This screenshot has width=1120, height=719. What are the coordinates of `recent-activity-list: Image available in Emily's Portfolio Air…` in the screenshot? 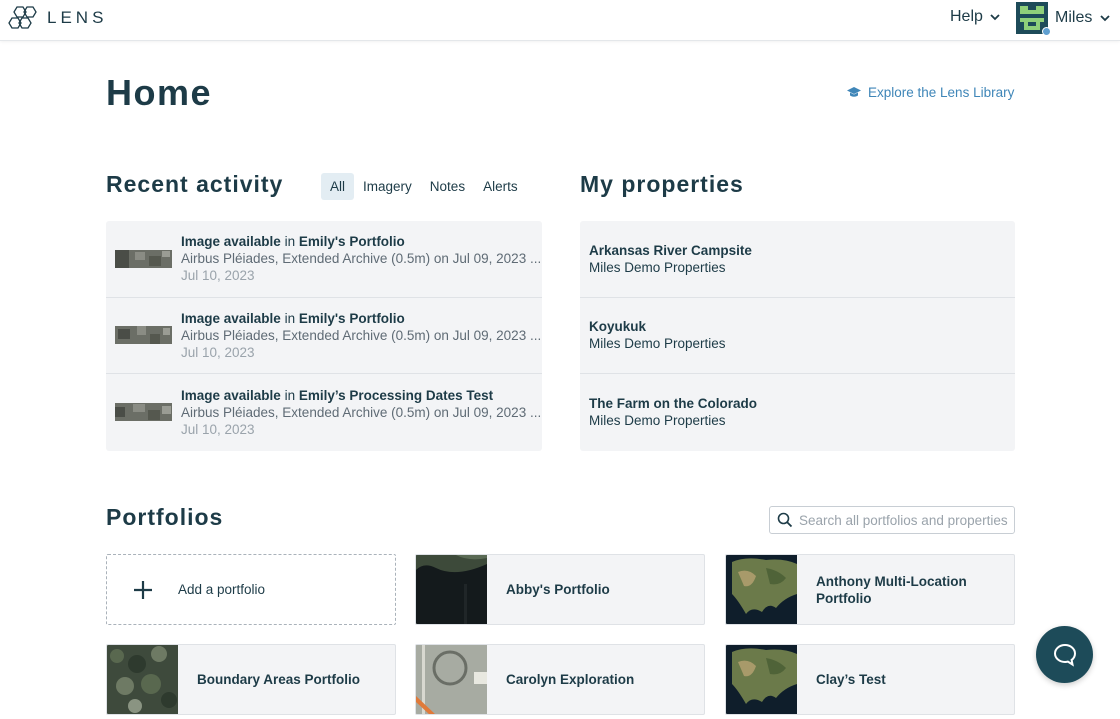 It's located at (324, 336).